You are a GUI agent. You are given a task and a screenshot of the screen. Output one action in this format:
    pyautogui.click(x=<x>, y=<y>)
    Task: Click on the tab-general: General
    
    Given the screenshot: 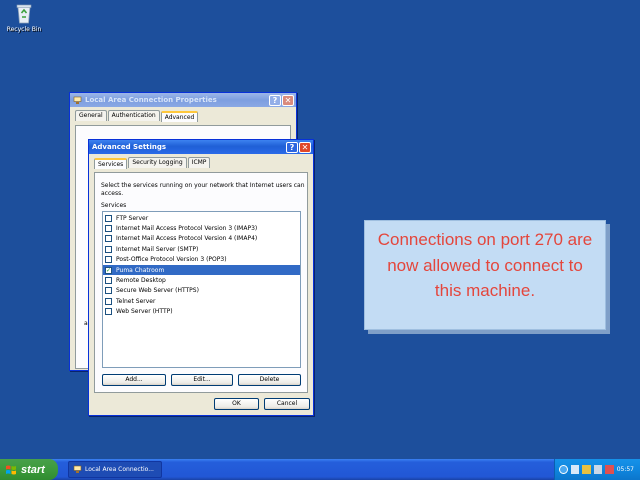 What is the action you would take?
    pyautogui.click(x=91, y=115)
    